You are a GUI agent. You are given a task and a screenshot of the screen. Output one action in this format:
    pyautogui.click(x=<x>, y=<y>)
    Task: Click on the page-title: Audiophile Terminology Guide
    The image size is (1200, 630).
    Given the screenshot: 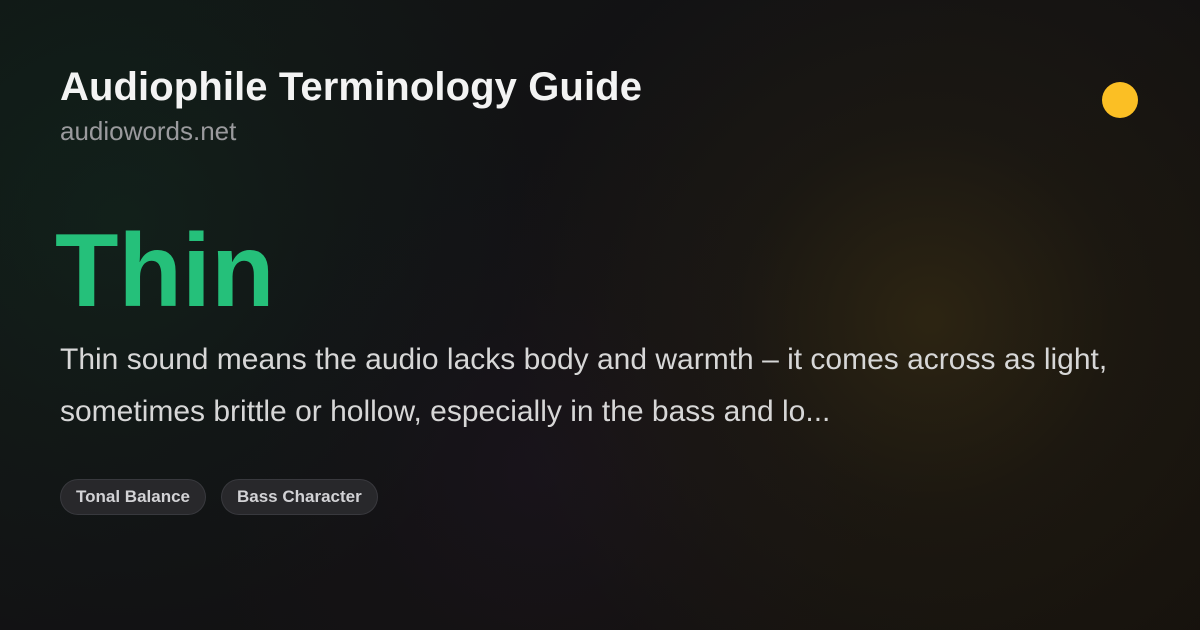 What is the action you would take?
    pyautogui.click(x=351, y=87)
    